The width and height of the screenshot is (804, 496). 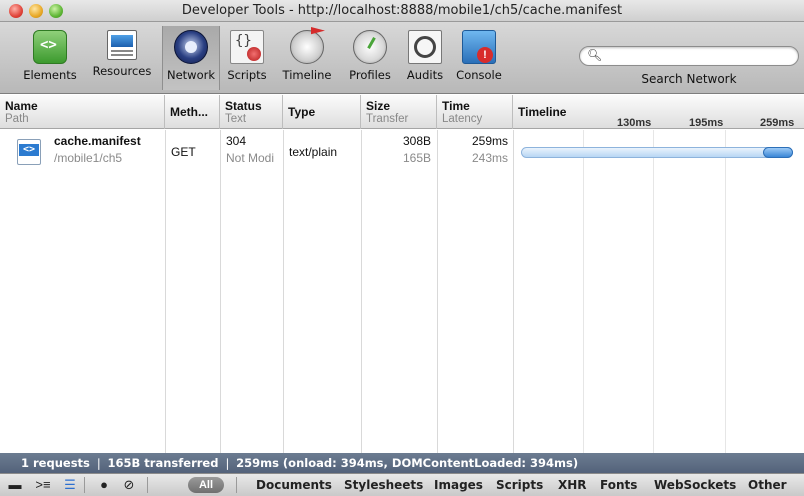 I want to click on filter-websockets: WebSockets, so click(x=695, y=485).